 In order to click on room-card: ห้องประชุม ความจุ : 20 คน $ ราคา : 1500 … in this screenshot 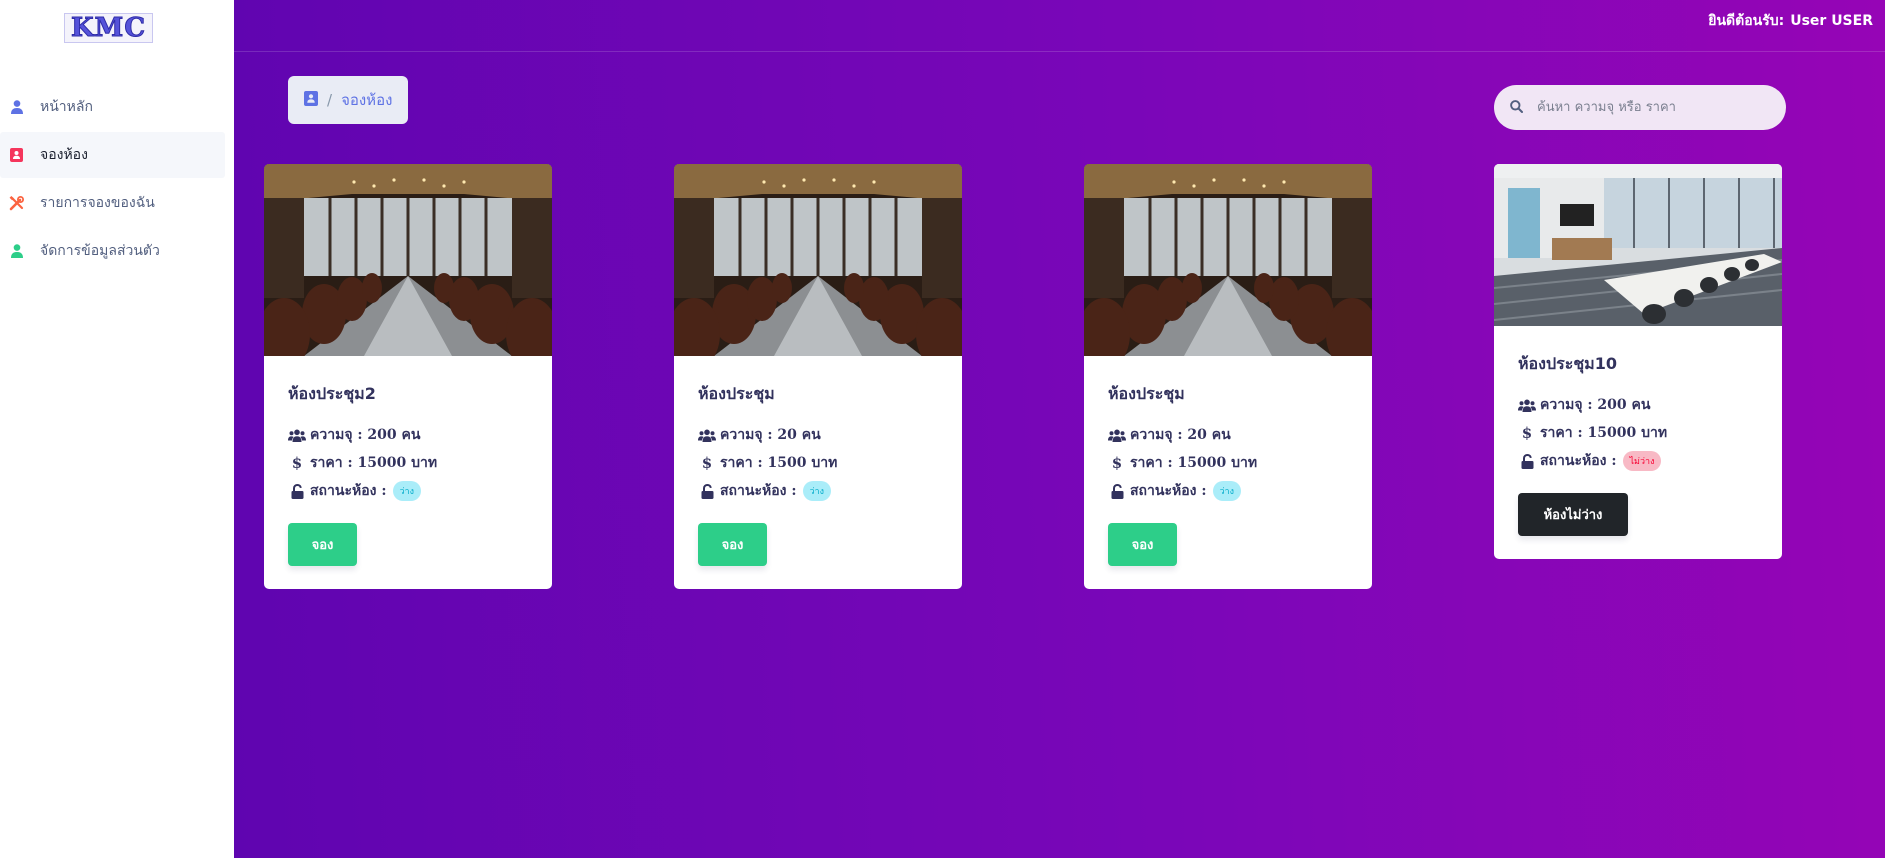, I will do `click(818, 376)`.